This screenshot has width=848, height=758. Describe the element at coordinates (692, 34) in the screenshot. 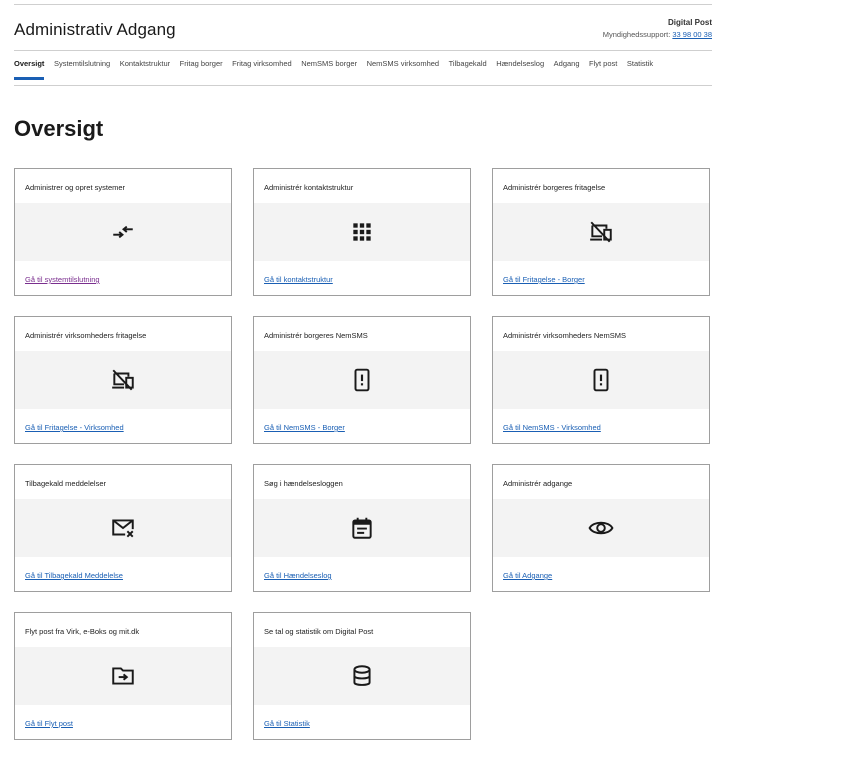

I see `support-phone-link: 33 98 00 38` at that location.